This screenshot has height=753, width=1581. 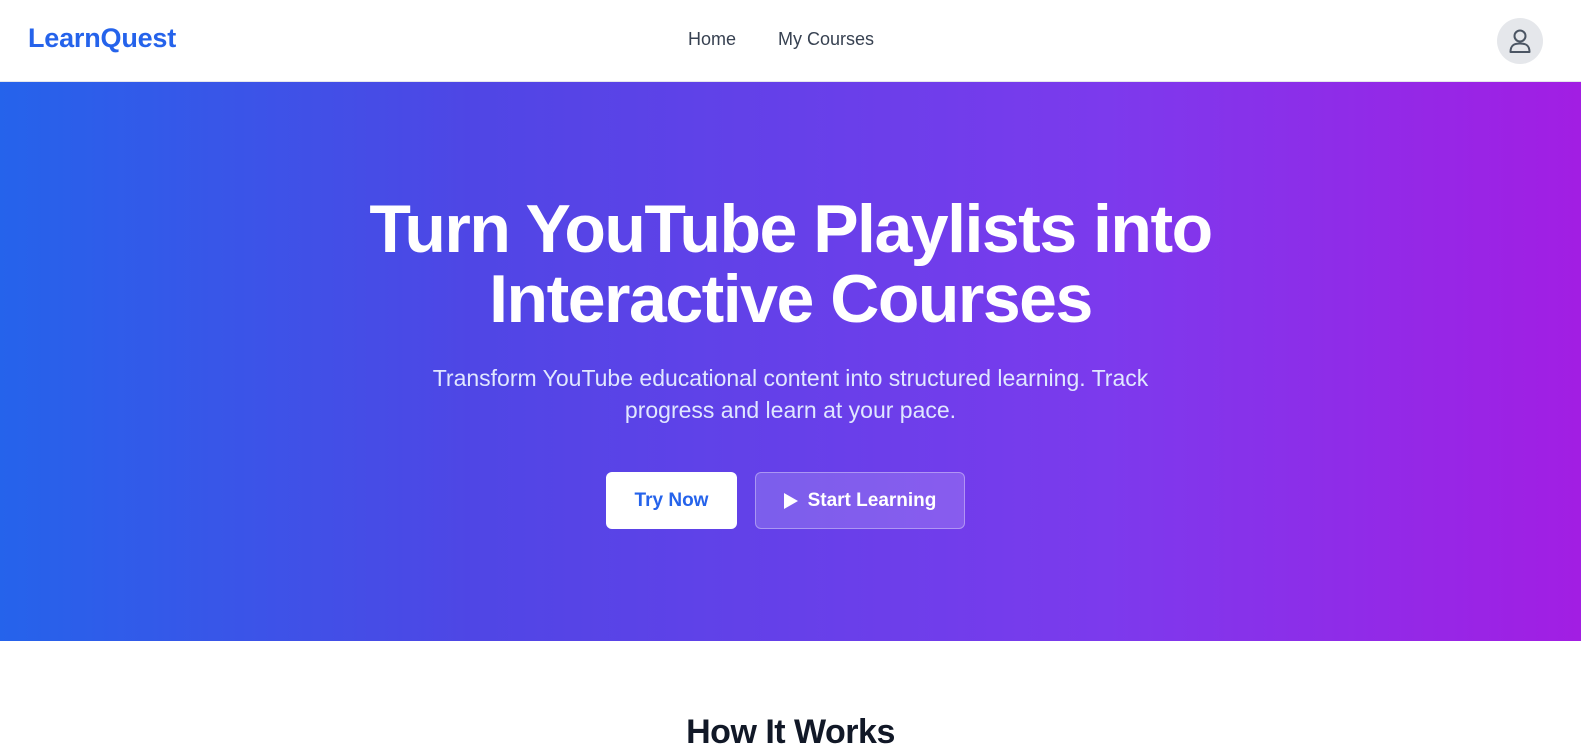 I want to click on hero-subtitle-line-2: progress and learn at your pace., so click(x=790, y=410).